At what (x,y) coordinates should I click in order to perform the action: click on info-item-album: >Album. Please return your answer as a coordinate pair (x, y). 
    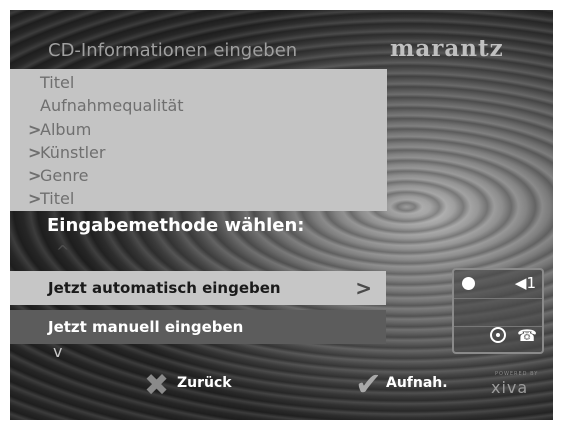
    Looking at the image, I should click on (59, 130).